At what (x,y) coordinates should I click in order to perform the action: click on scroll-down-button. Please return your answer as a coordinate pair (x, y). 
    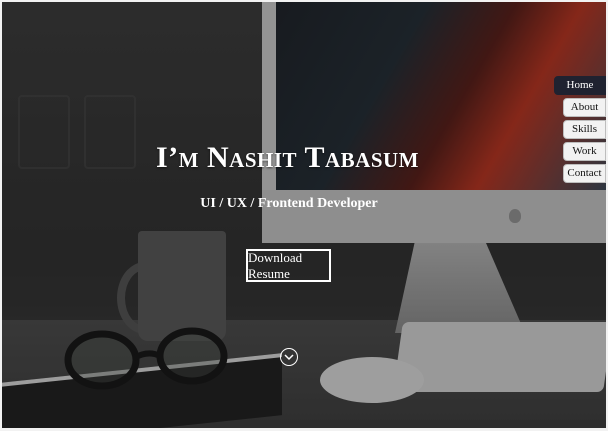
    Looking at the image, I should click on (289, 357).